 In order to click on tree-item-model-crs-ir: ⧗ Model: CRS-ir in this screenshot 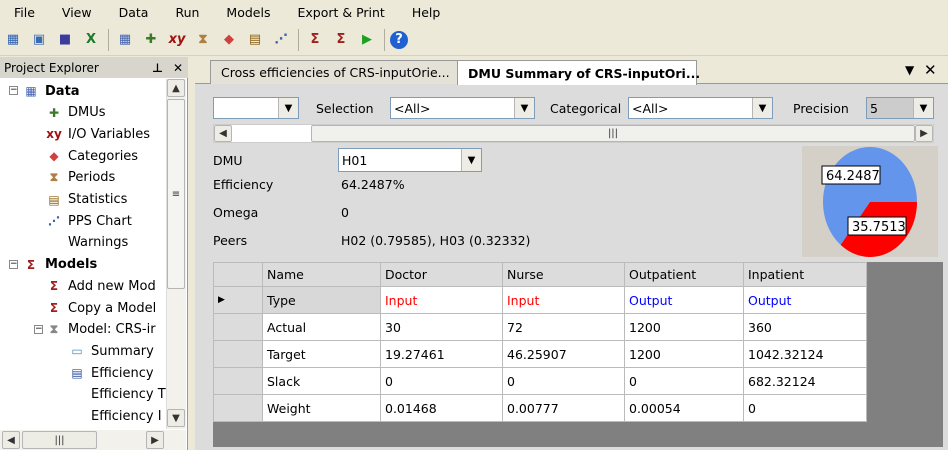, I will do `click(100, 330)`.